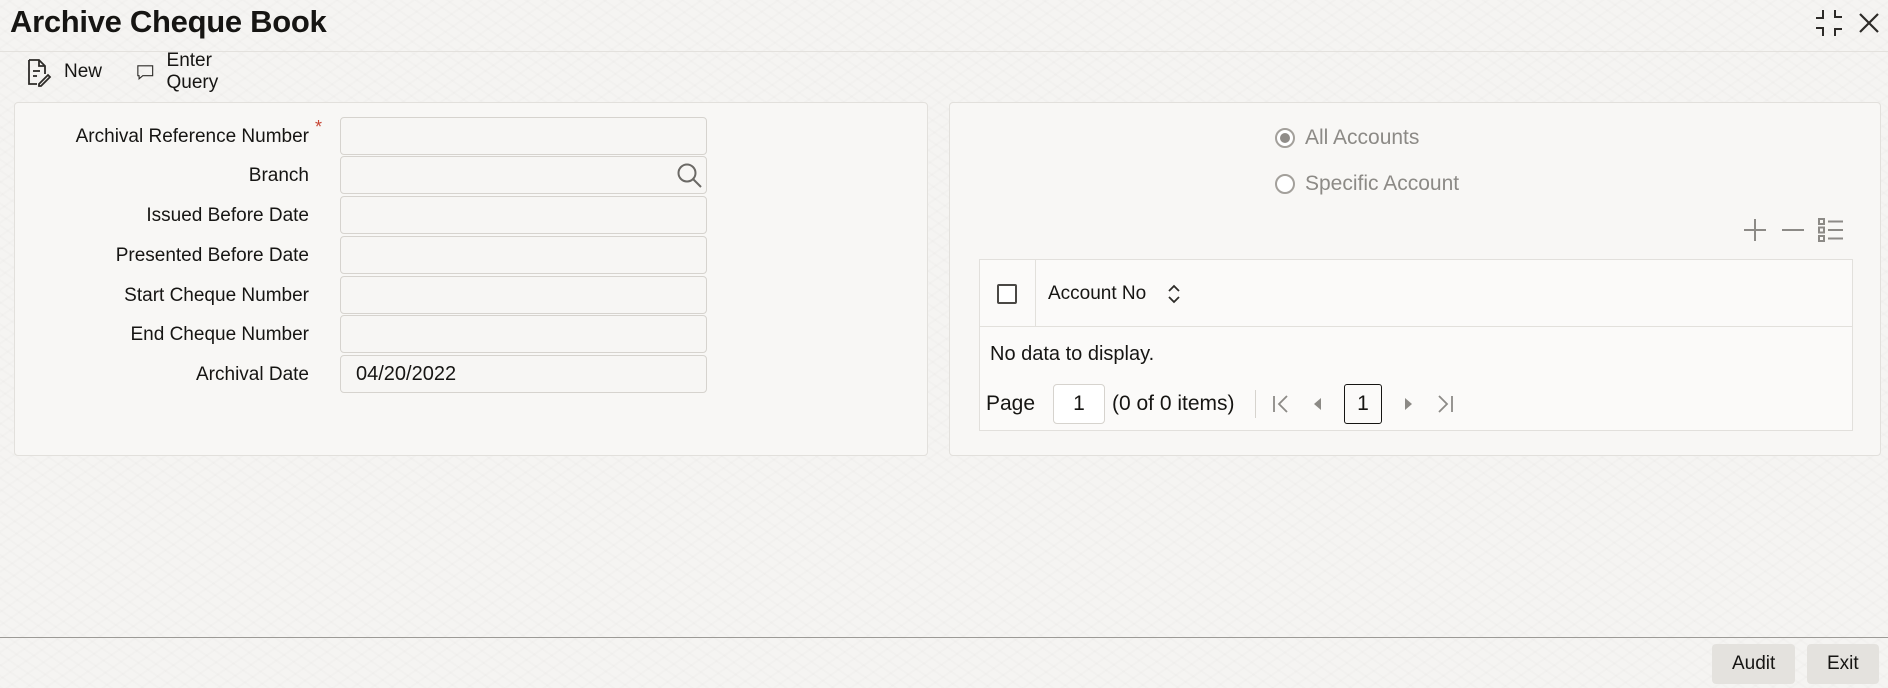 This screenshot has width=1888, height=688. Describe the element at coordinates (1173, 403) in the screenshot. I see `item-count: (0 of 0 items)` at that location.